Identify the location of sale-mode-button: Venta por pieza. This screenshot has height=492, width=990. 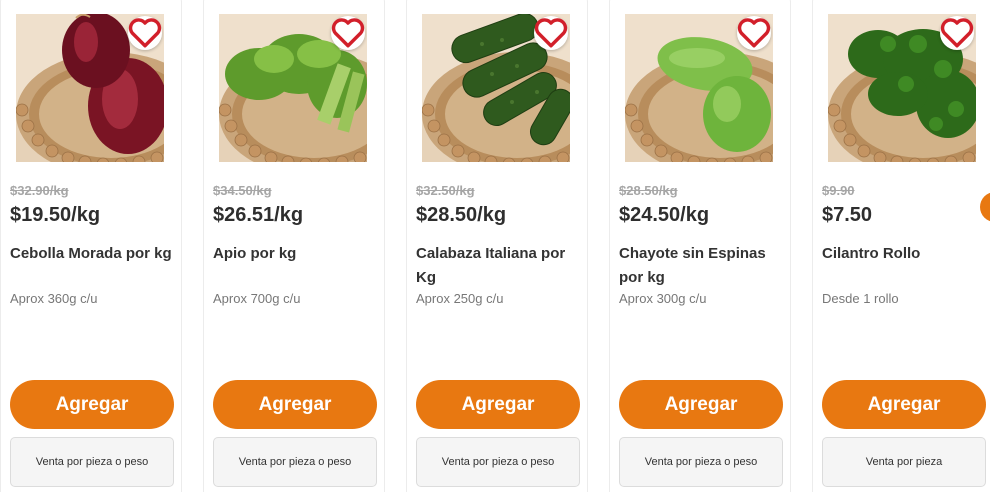
(904, 462).